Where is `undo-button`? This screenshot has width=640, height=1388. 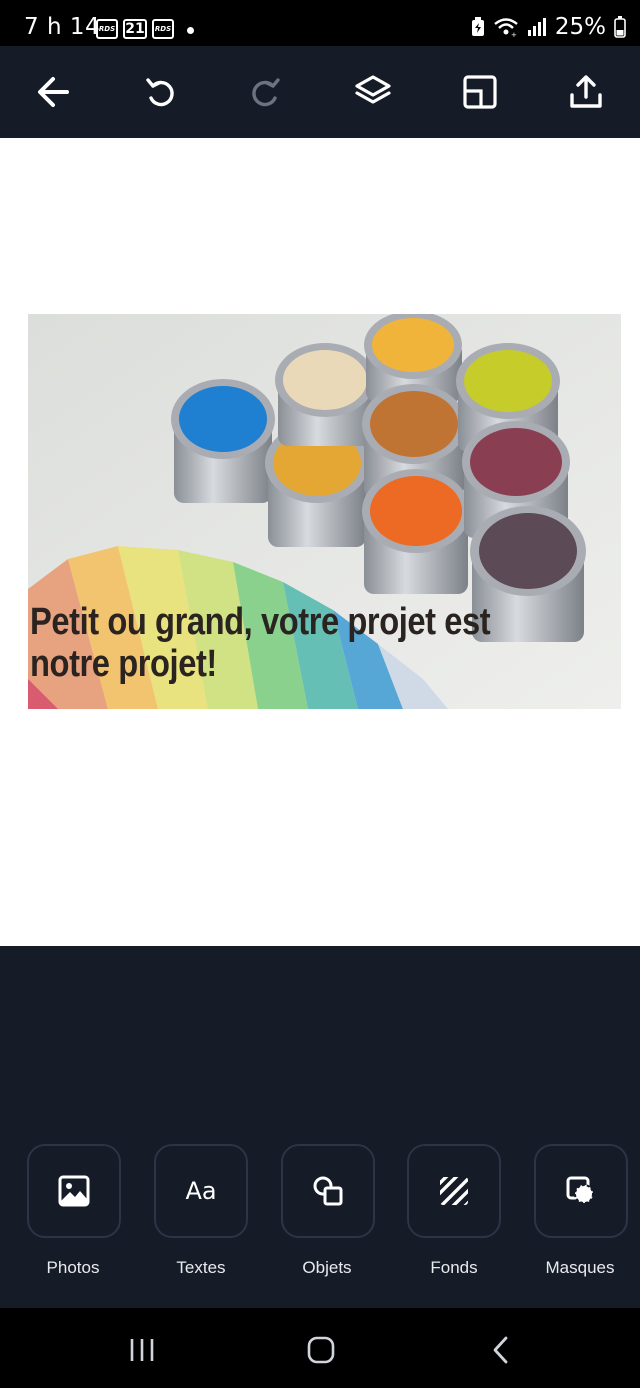 undo-button is located at coordinates (160, 92).